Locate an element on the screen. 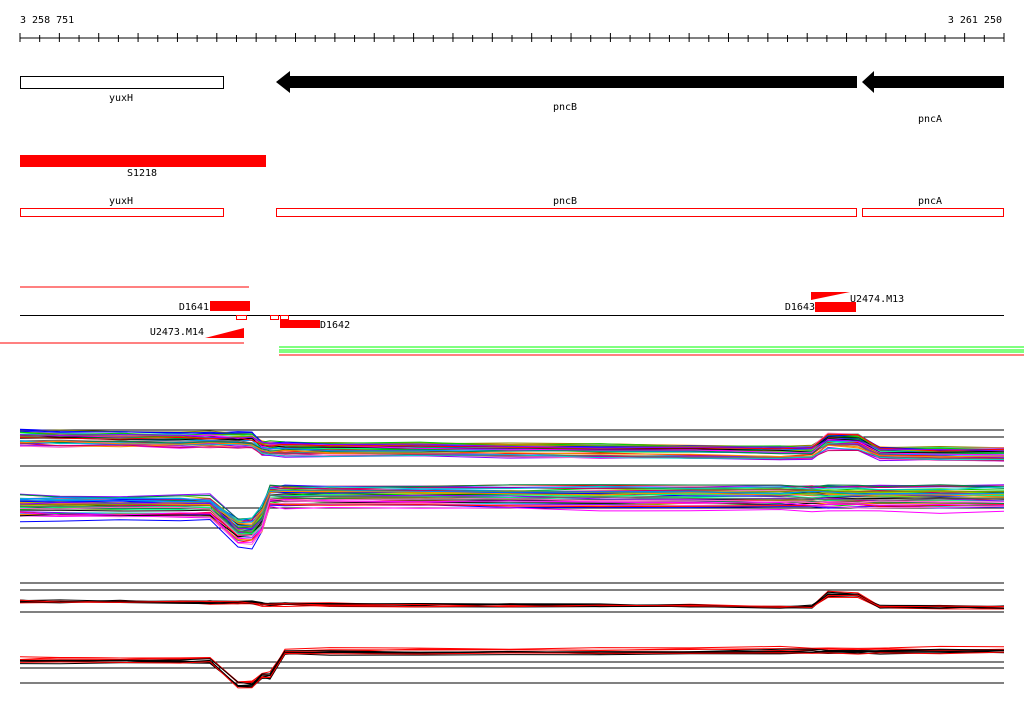  feature-track: D1641 U2473.M14 D1642 U2474.M13 D1643 is located at coordinates (512, 321).